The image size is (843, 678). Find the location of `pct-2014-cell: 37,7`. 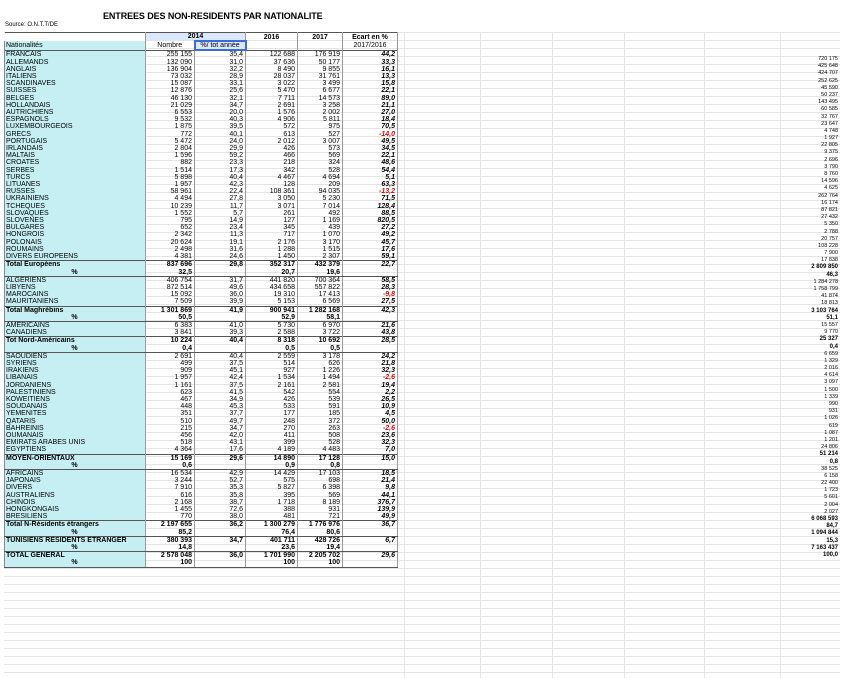

pct-2014-cell: 37,7 is located at coordinates (220, 414).